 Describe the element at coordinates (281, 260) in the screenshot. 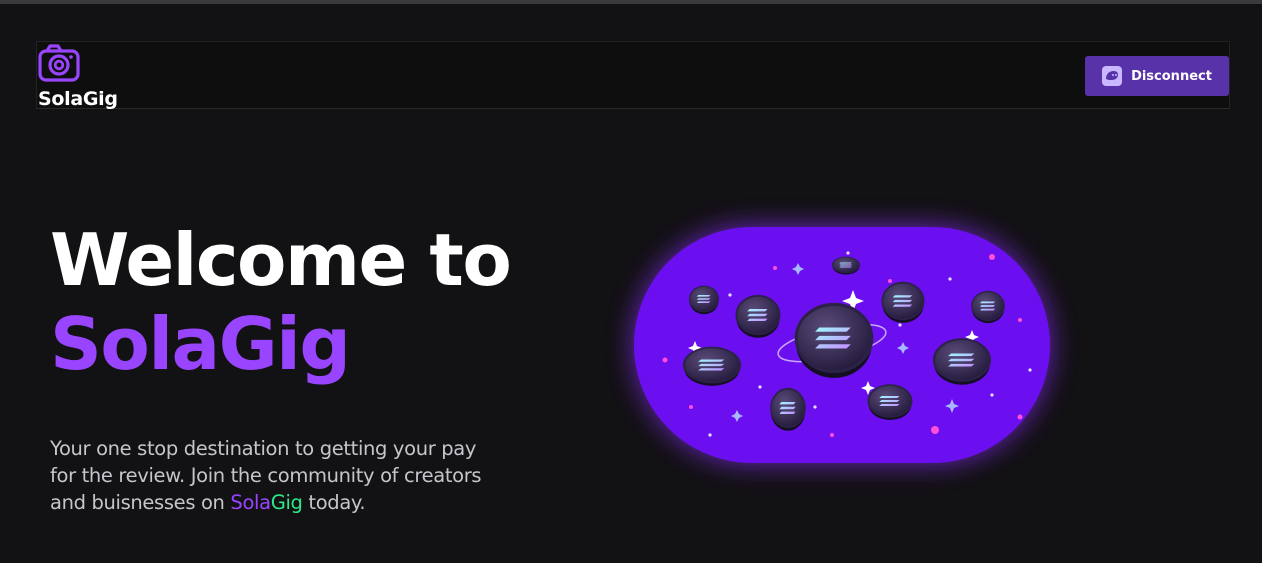

I see `hero-title-line1: Welcome to` at that location.